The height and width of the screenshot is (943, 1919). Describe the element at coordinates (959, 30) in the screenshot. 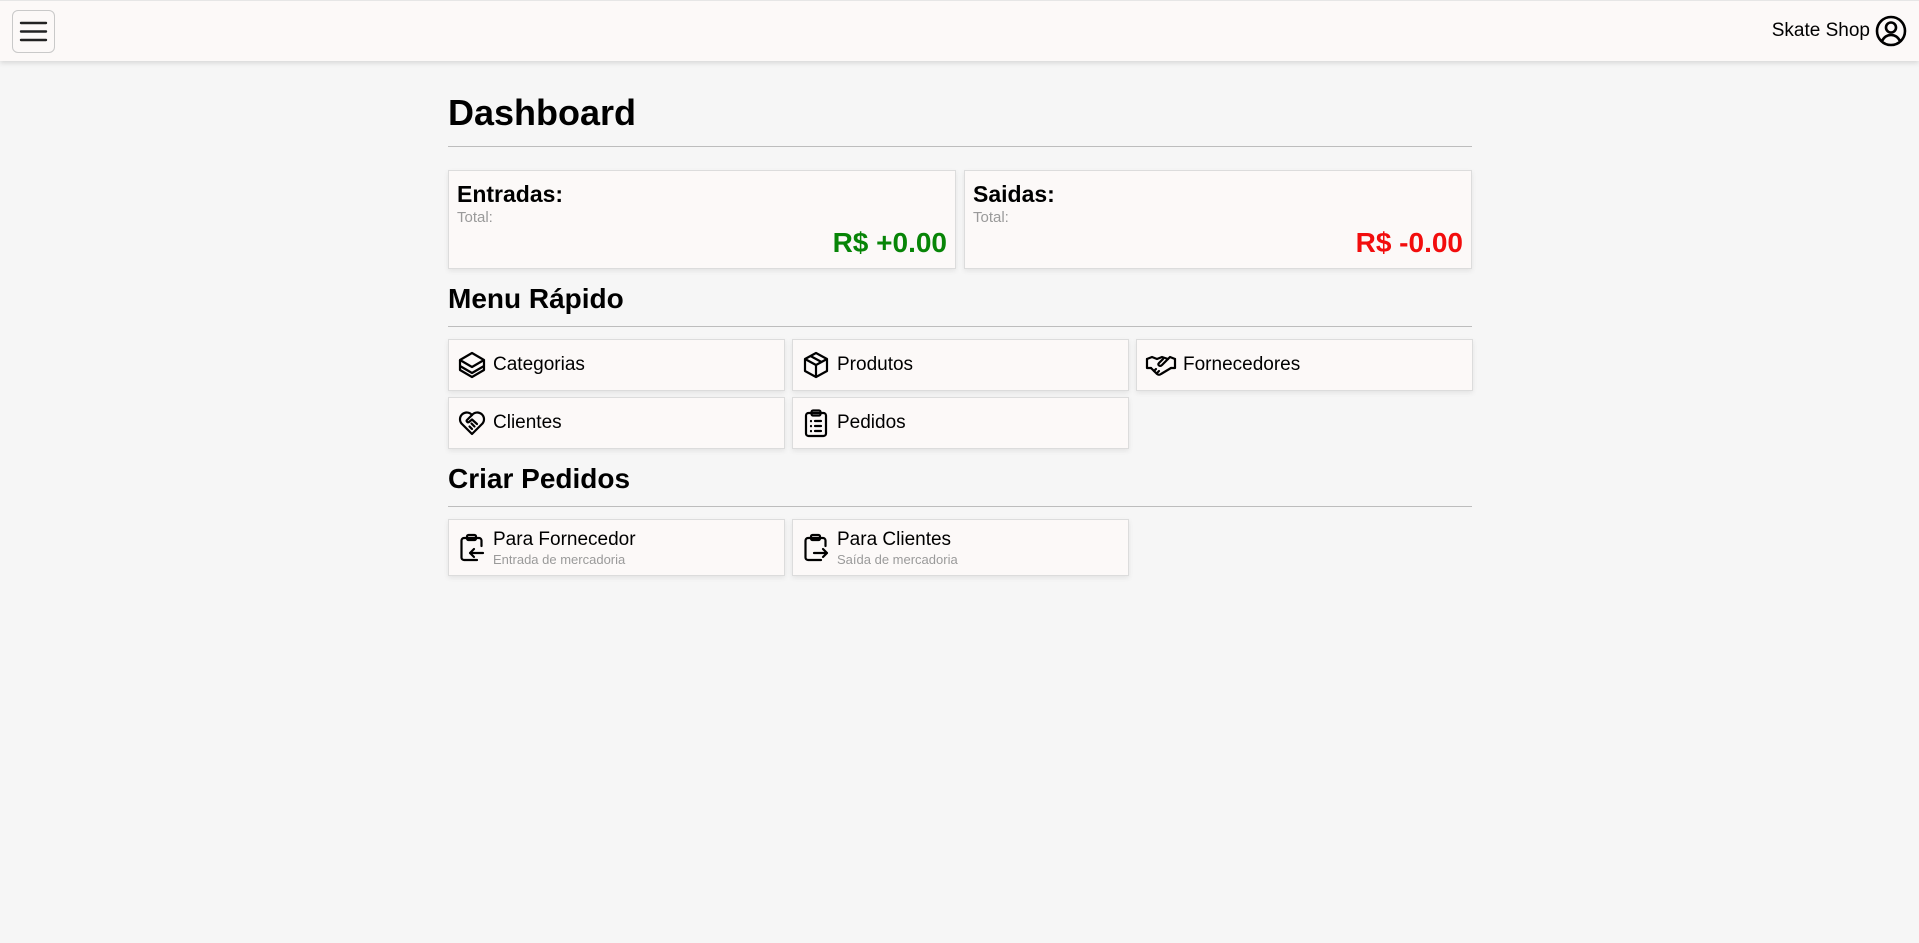

I see `top-bar: Skate Shop` at that location.